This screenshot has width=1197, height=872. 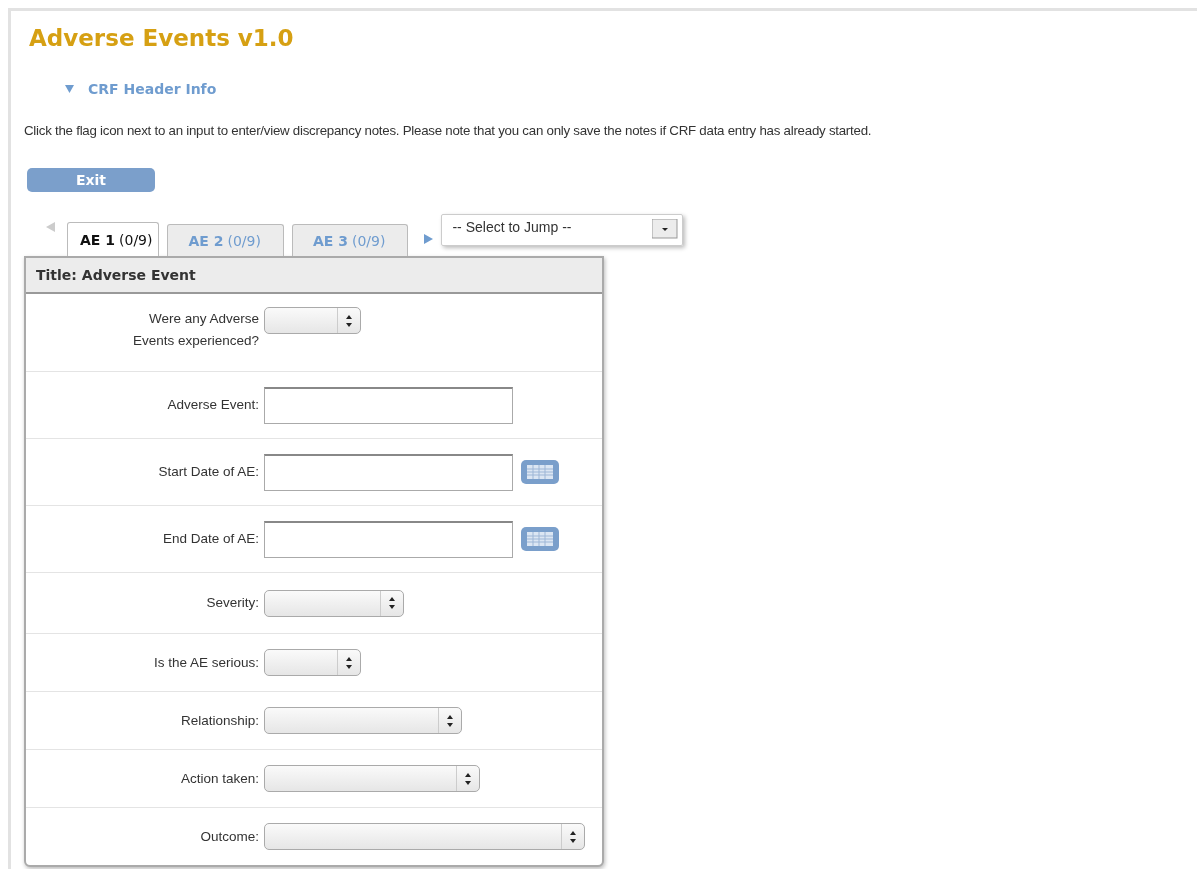 What do you see at coordinates (195, 330) in the screenshot?
I see `field-label: Were any Adverse Events experienced?` at bounding box center [195, 330].